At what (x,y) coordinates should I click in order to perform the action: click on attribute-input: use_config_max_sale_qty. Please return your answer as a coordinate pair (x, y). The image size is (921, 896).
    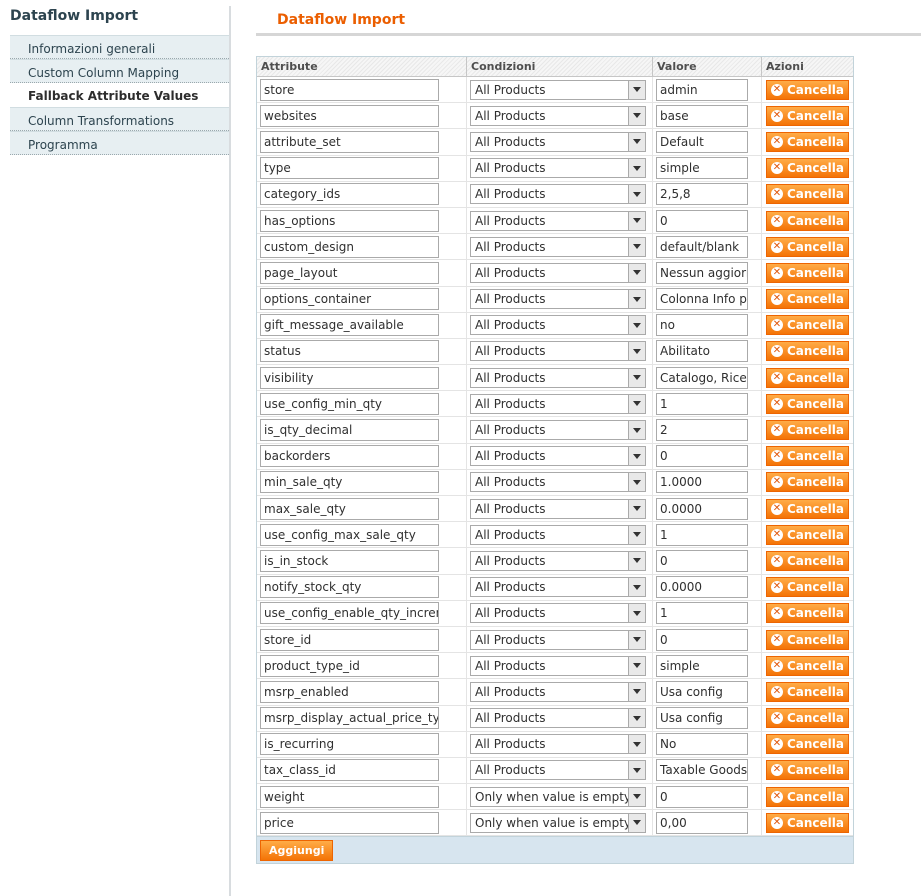
    Looking at the image, I should click on (349, 534).